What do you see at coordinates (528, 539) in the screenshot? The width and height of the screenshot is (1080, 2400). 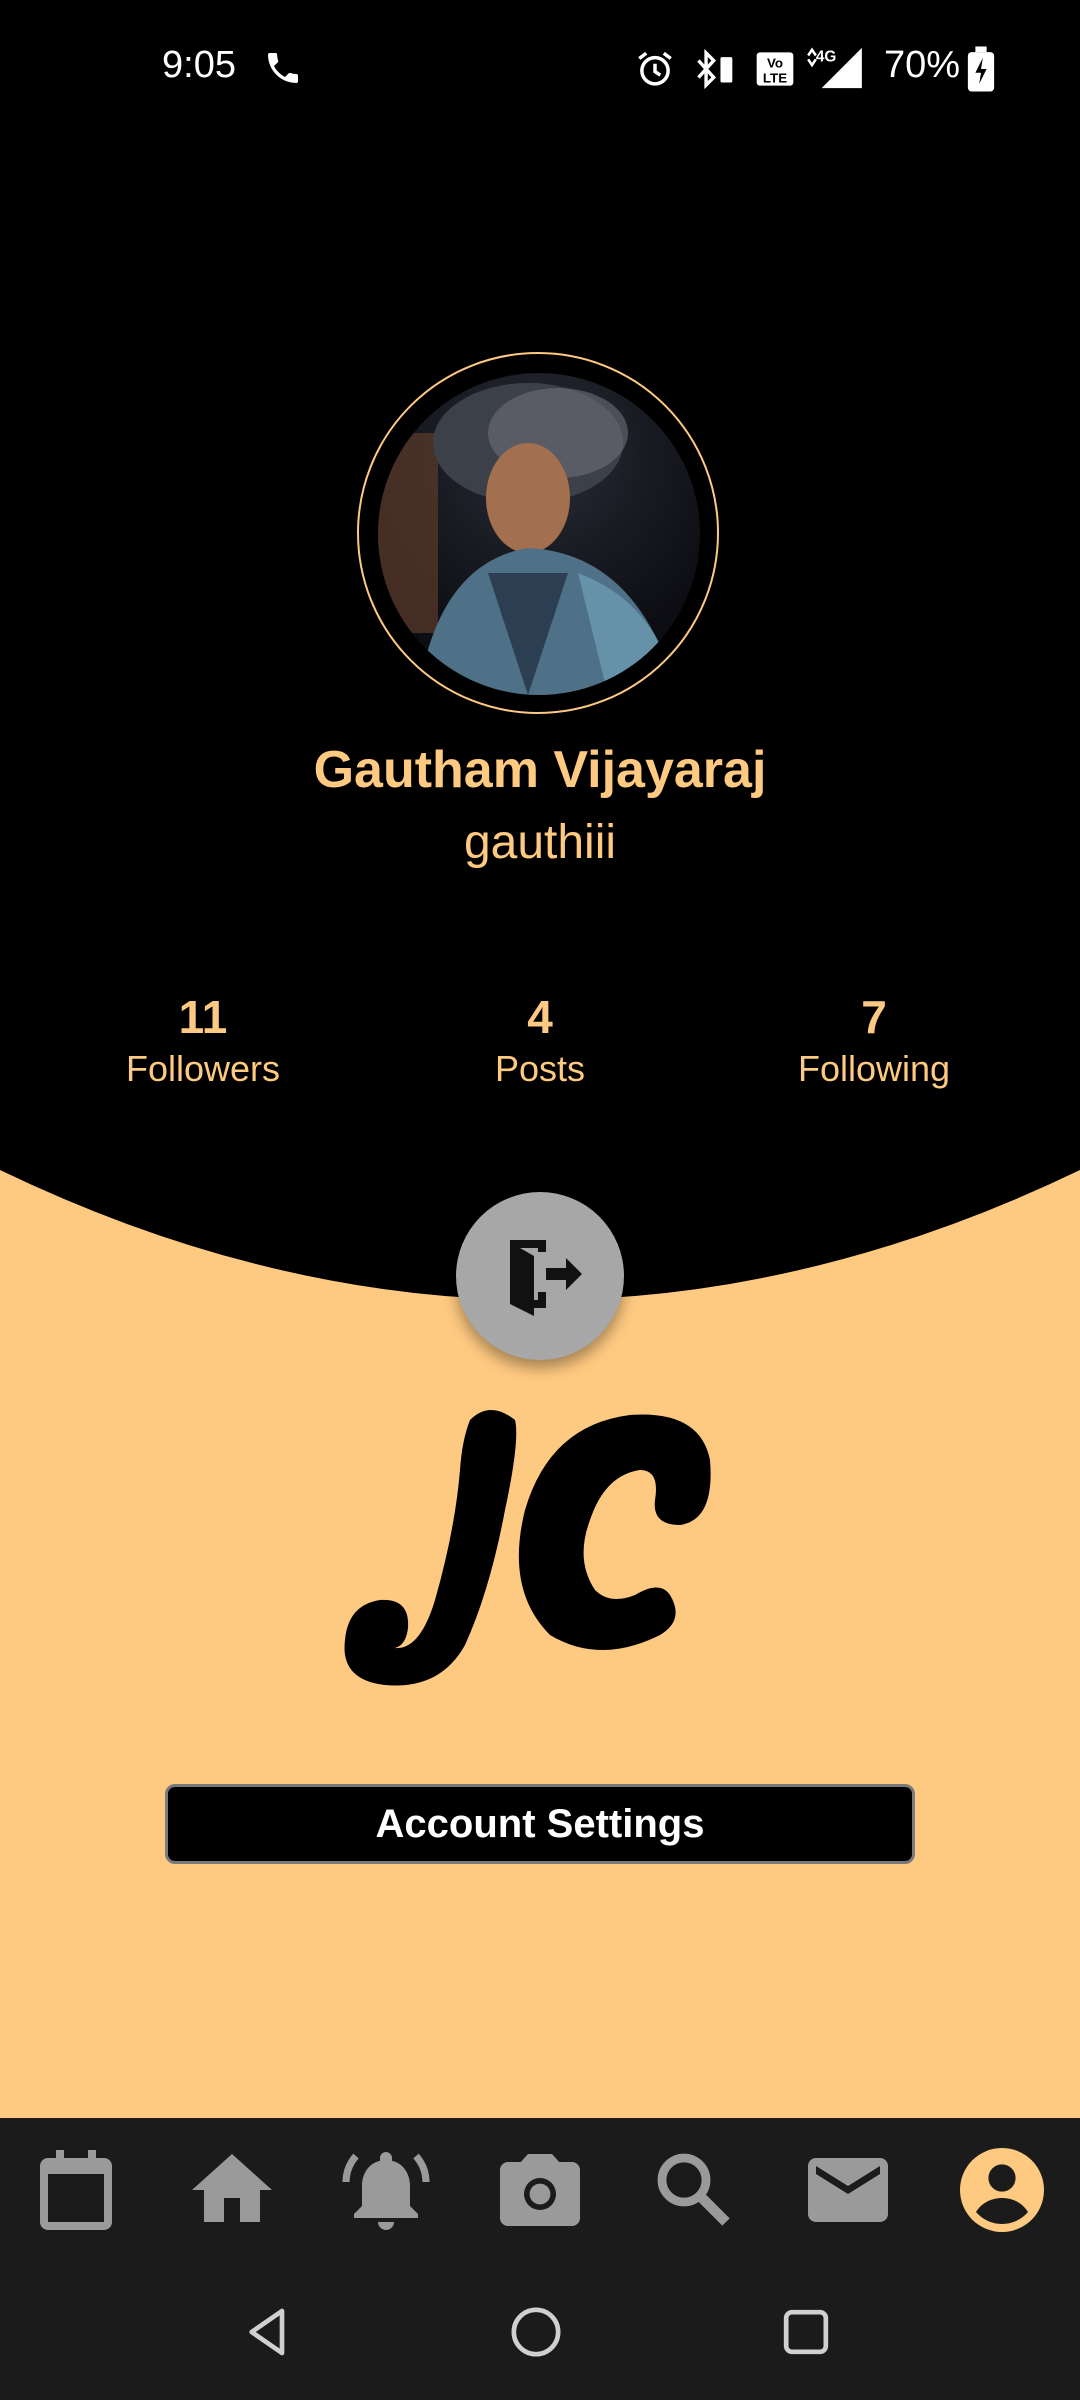 I see `avatar-photo` at bounding box center [528, 539].